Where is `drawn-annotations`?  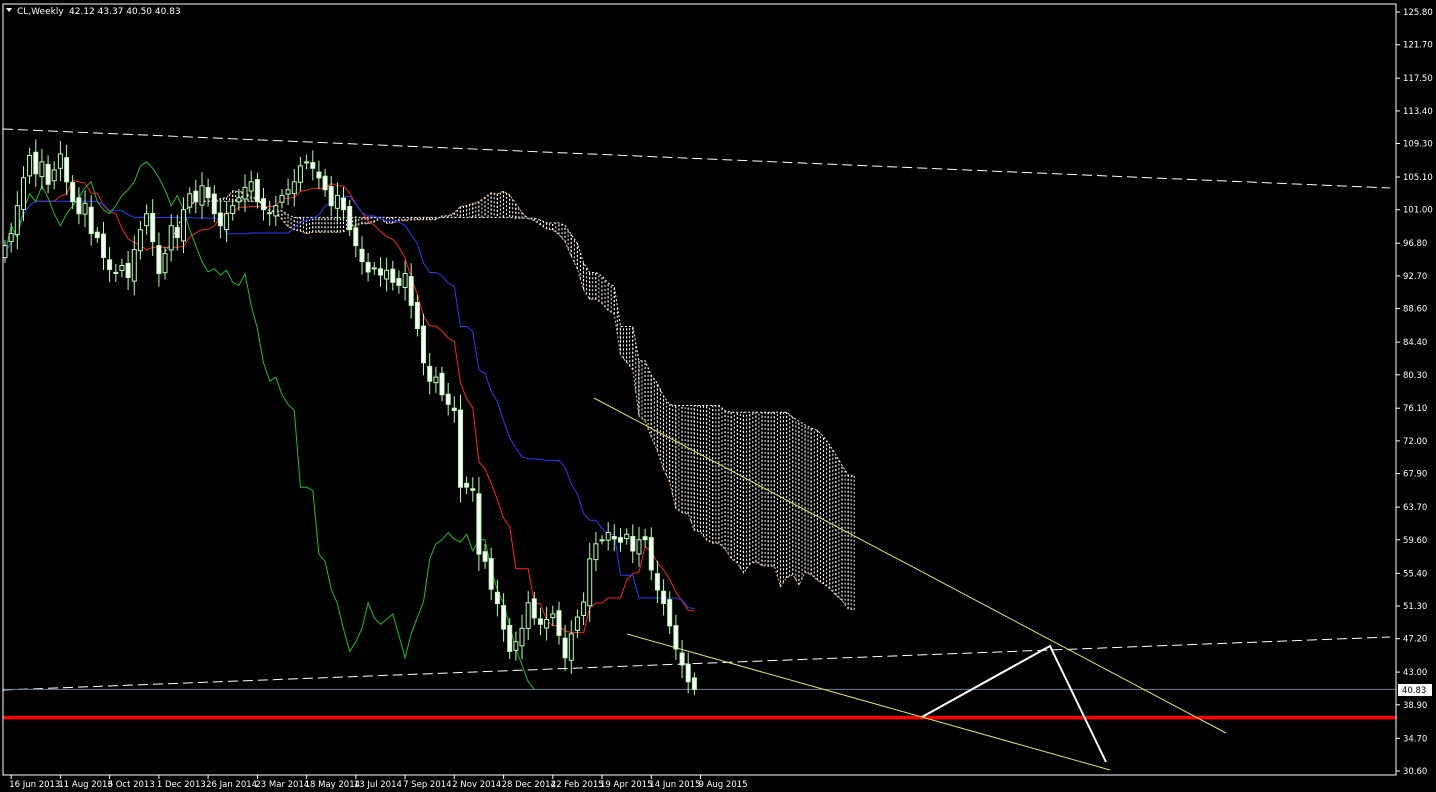 drawn-annotations is located at coordinates (1014, 703).